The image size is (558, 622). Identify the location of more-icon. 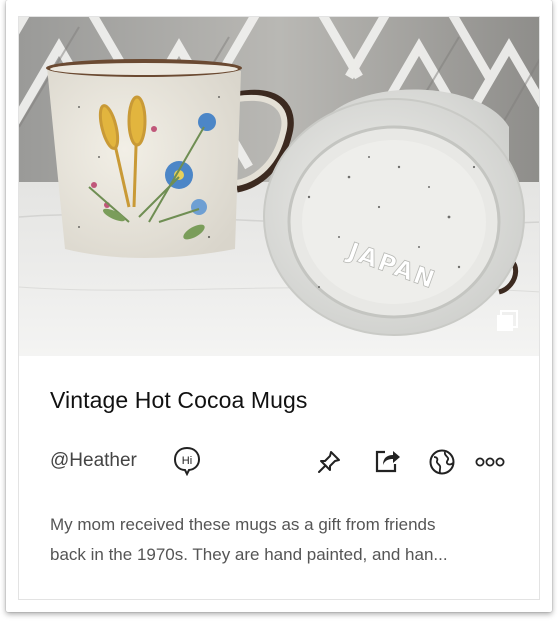
(490, 462).